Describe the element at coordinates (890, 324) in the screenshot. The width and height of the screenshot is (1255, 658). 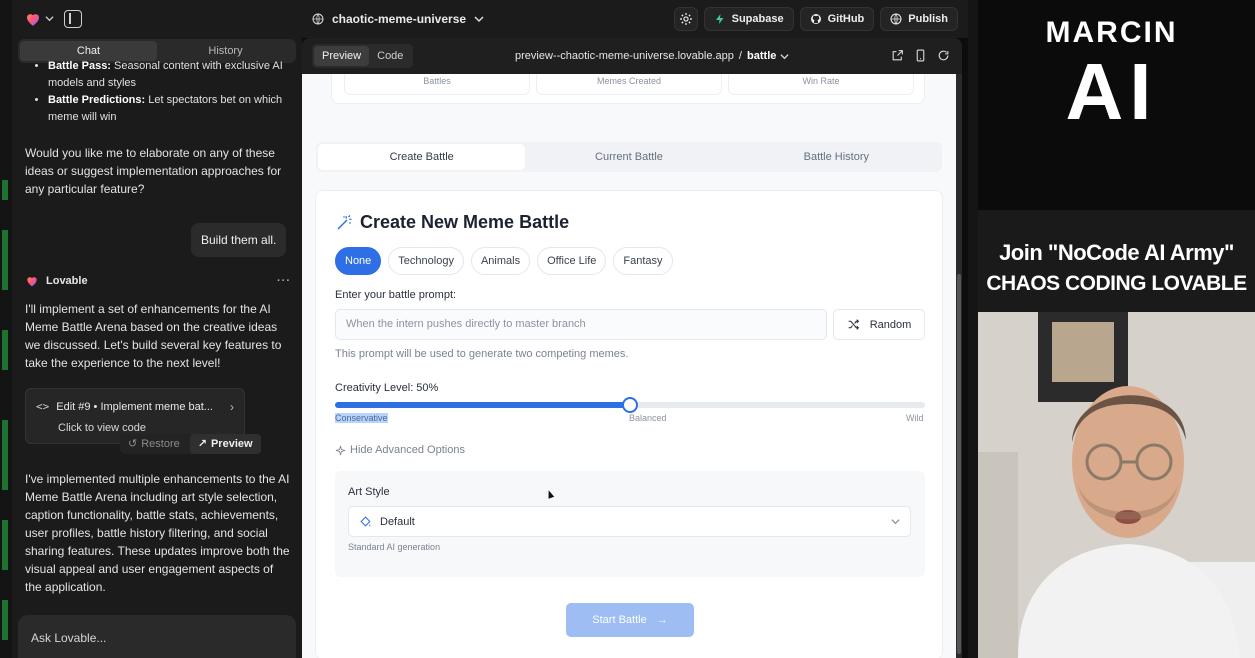
I see `random-label: Random` at that location.